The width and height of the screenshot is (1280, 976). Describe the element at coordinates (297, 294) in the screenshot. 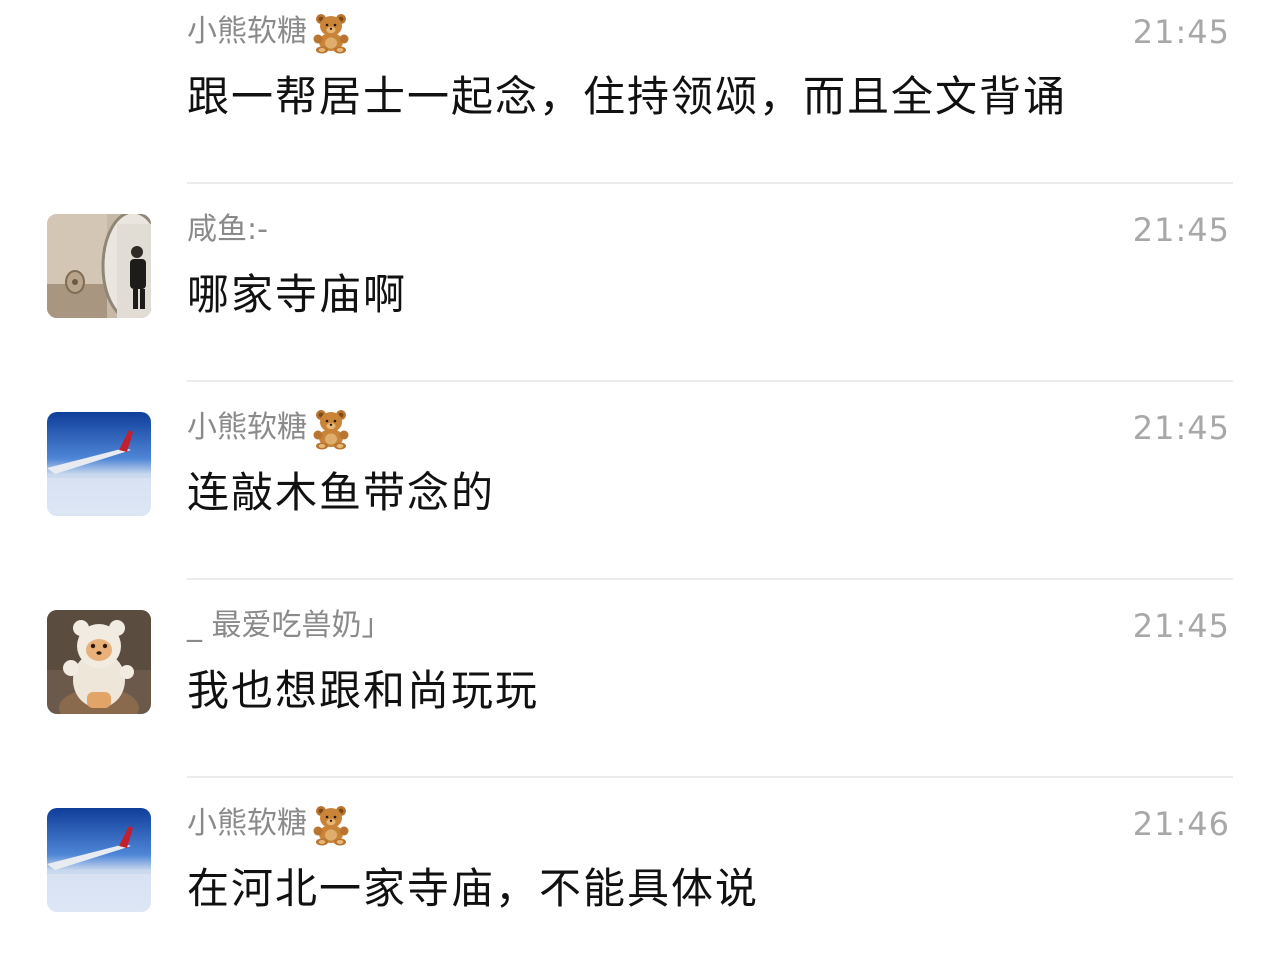

I see `message-text: 哪家寺庙啊` at that location.